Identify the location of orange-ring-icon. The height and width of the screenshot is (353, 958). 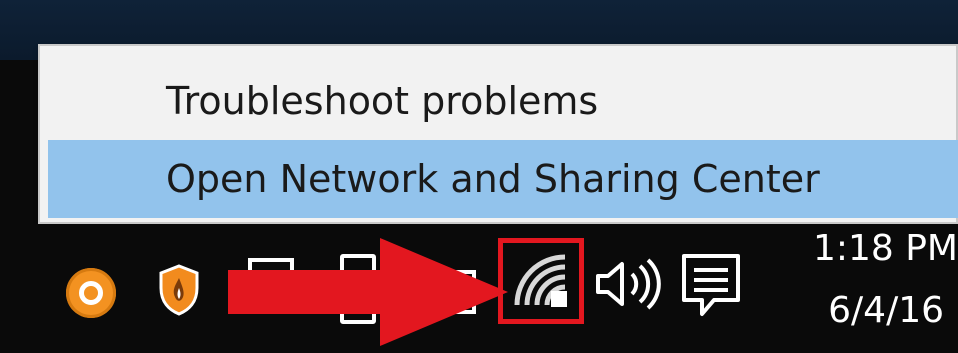
(91, 293).